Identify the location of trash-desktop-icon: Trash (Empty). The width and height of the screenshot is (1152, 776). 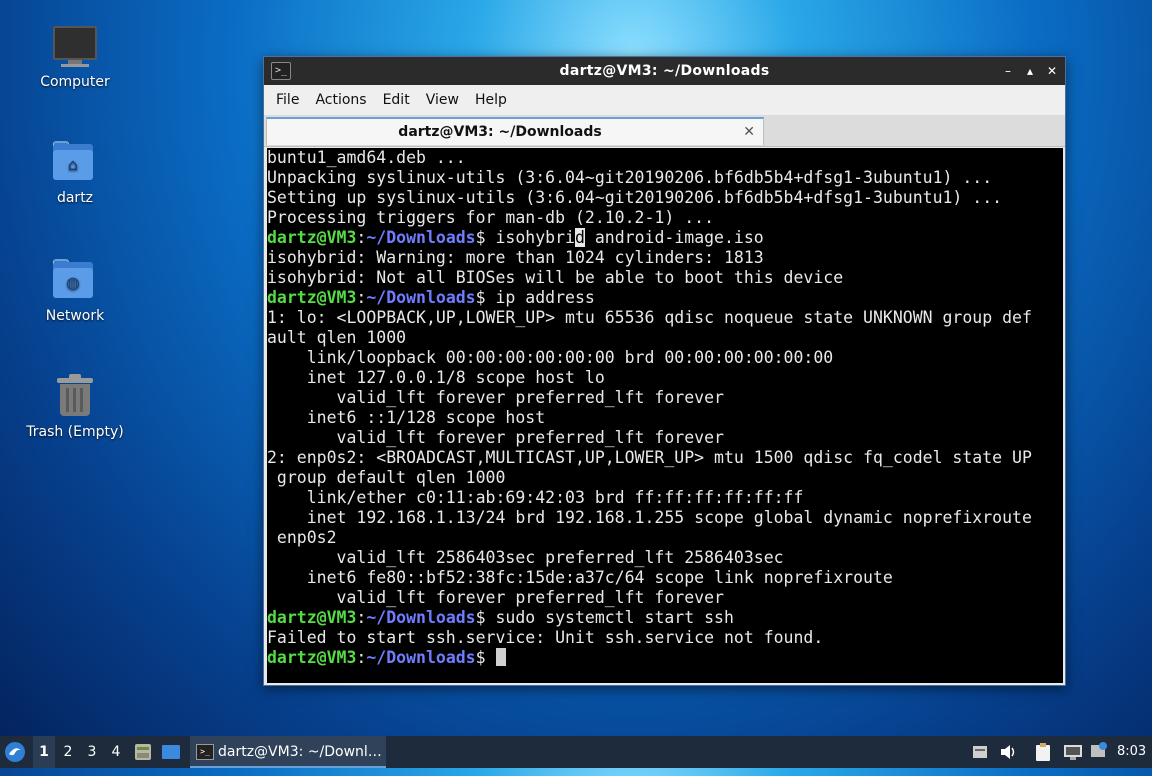
(75, 406).